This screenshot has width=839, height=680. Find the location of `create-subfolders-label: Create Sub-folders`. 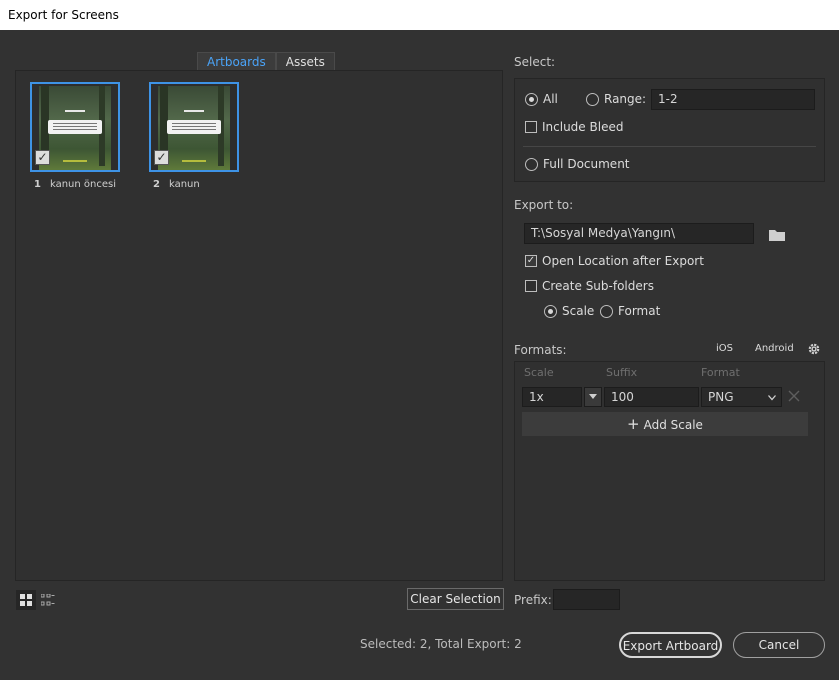

create-subfolders-label: Create Sub-folders is located at coordinates (598, 286).